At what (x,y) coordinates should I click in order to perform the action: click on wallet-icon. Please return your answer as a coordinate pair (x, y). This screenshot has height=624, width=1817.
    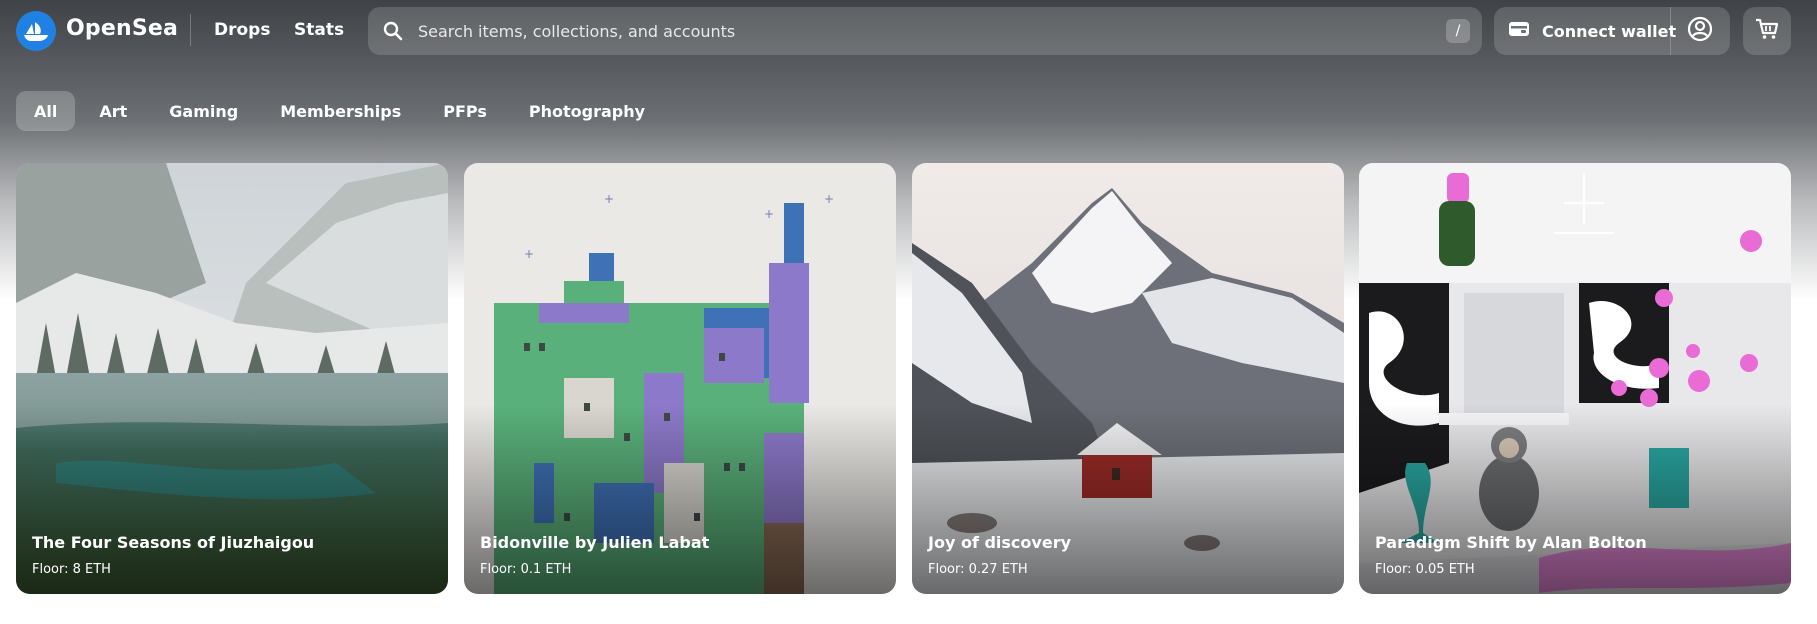
    Looking at the image, I should click on (1519, 31).